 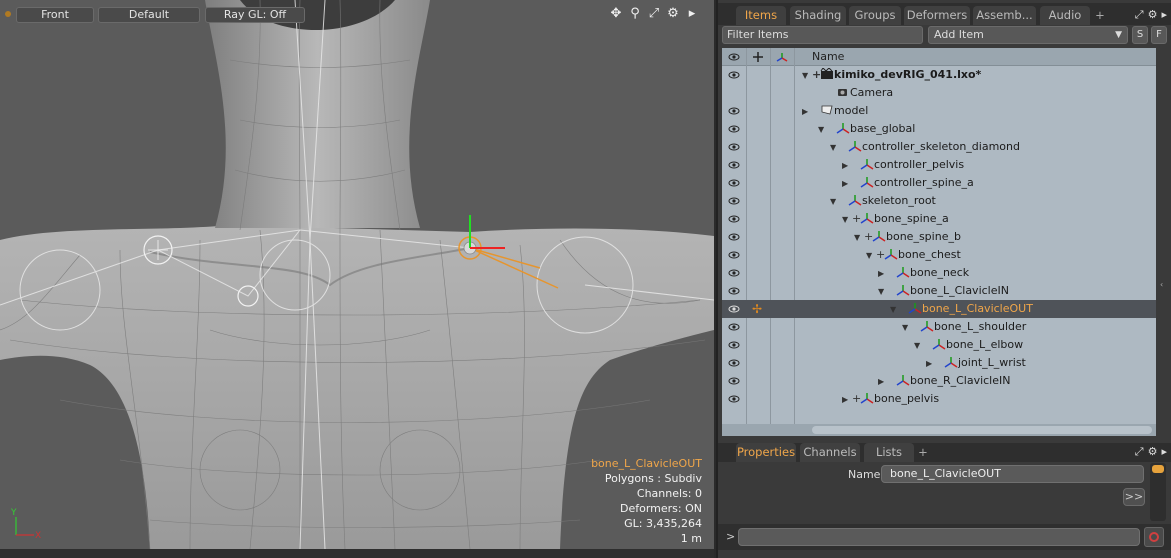 I want to click on tree-item: ▼ bone_L_shoulder, so click(x=964, y=327).